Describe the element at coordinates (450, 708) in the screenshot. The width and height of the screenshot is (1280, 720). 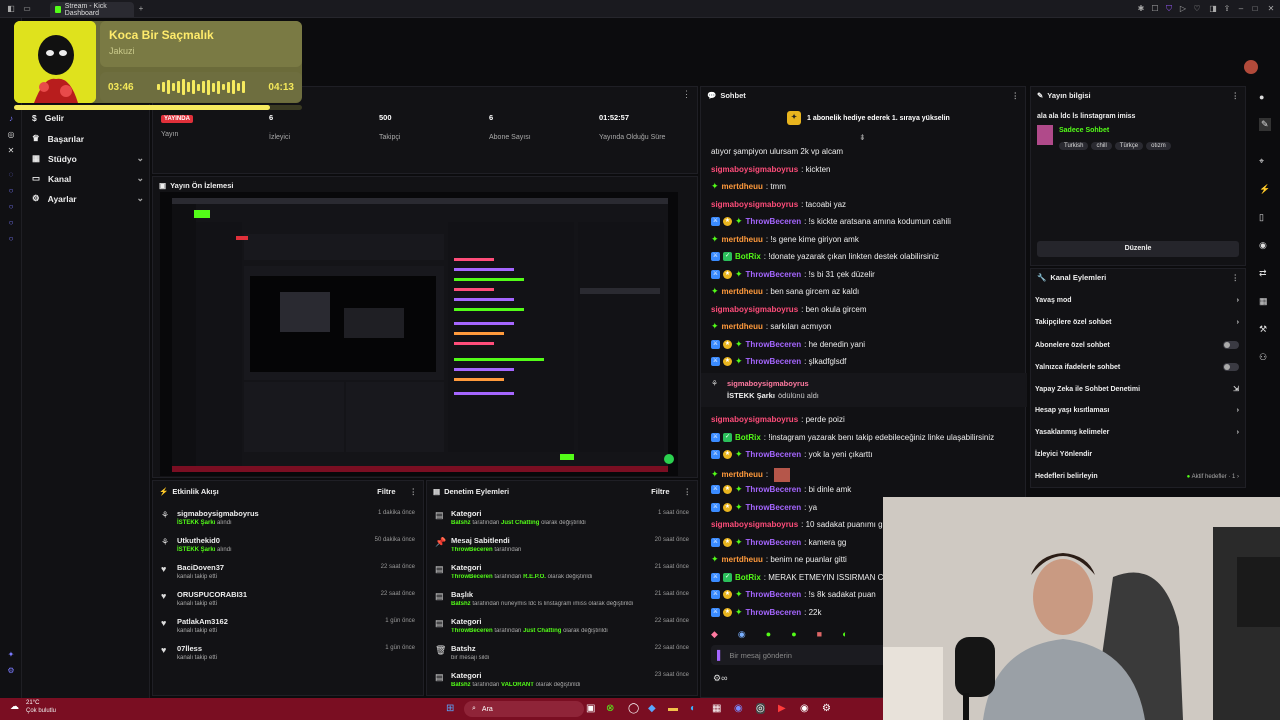
I see `windows-start-icon: ⊞` at that location.